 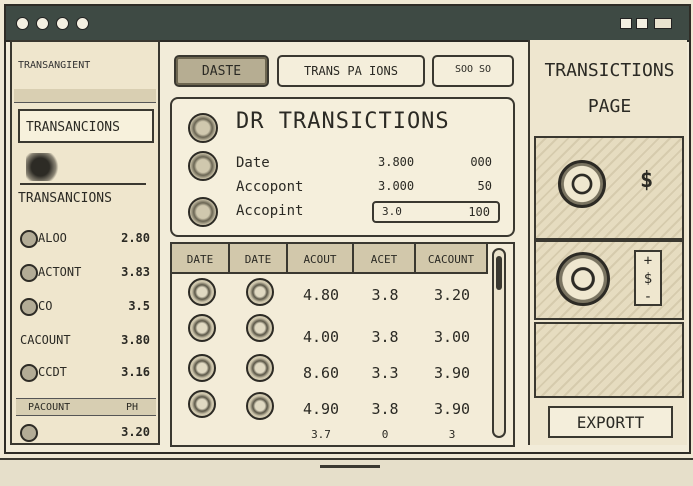 What do you see at coordinates (343, 121) in the screenshot?
I see `card-title: DR TRANSICTIONS` at bounding box center [343, 121].